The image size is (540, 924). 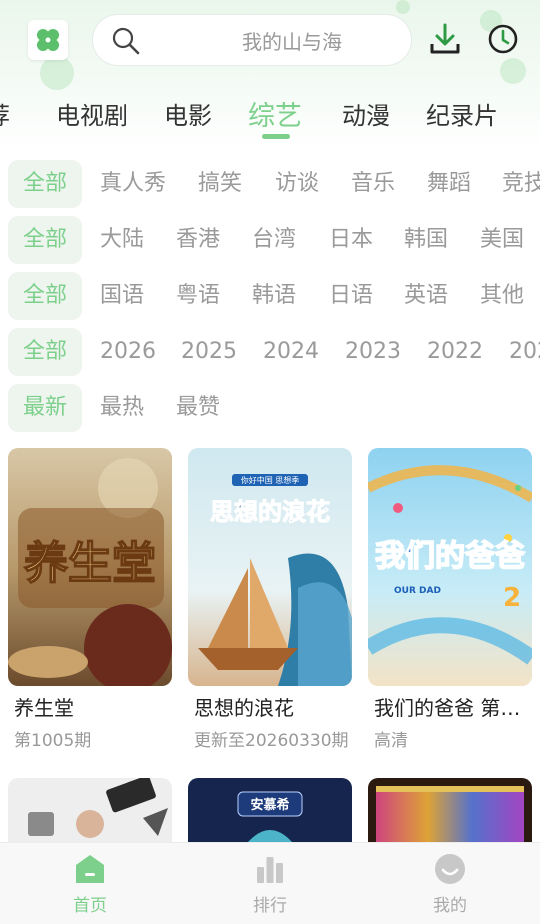 I want to click on svg-text: 思想的浪花, so click(x=270, y=512).